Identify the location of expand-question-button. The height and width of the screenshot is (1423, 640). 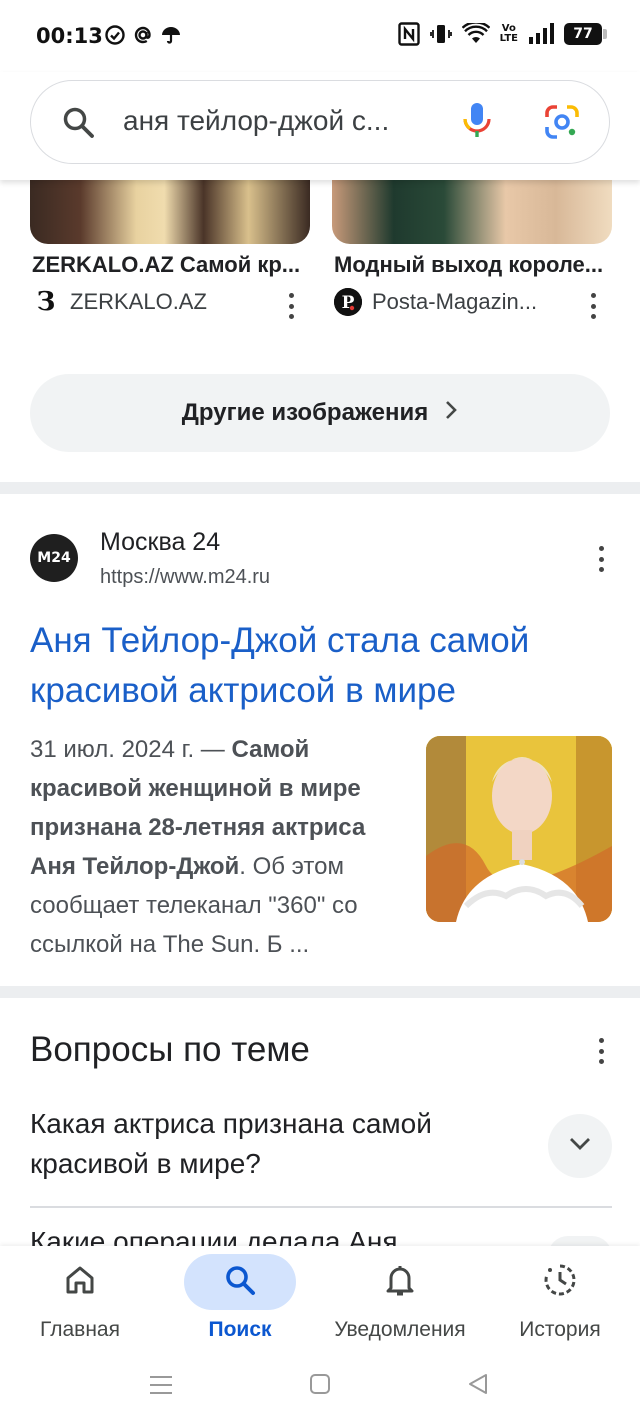
(580, 1146).